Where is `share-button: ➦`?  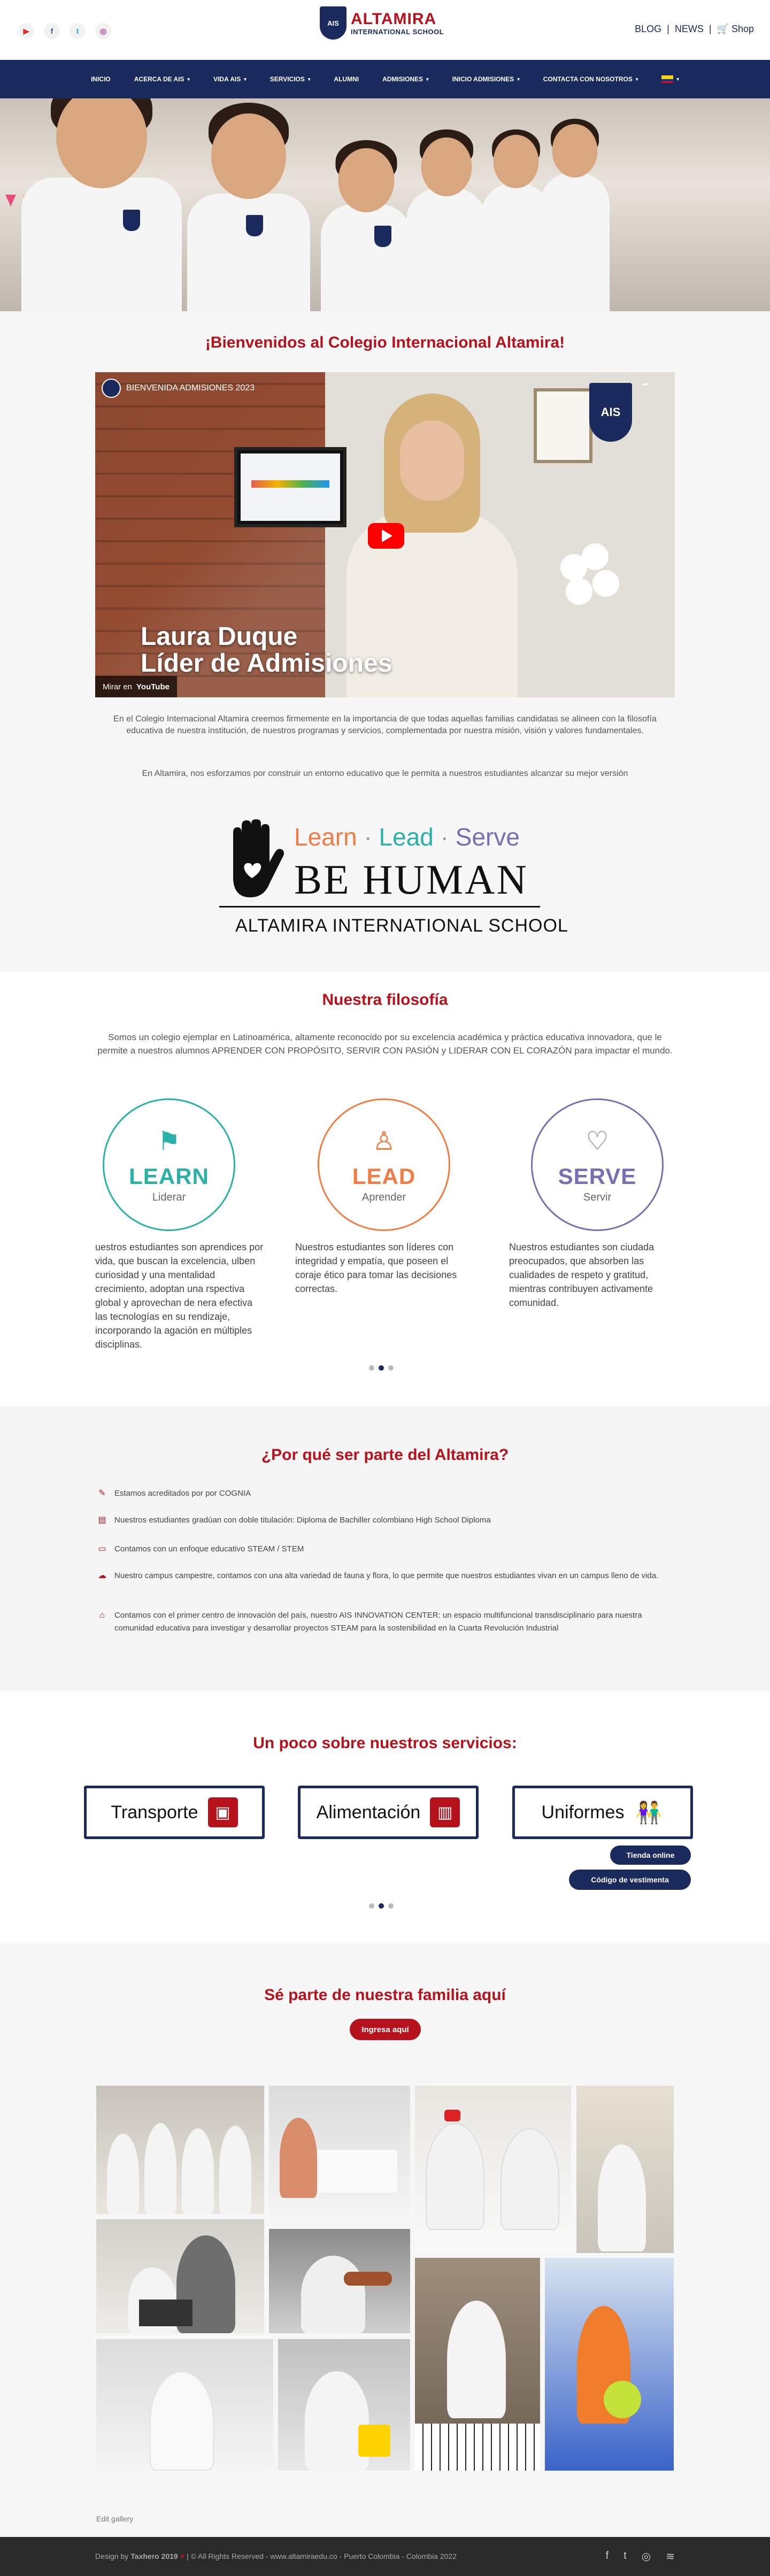
share-button: ➦ is located at coordinates (645, 384).